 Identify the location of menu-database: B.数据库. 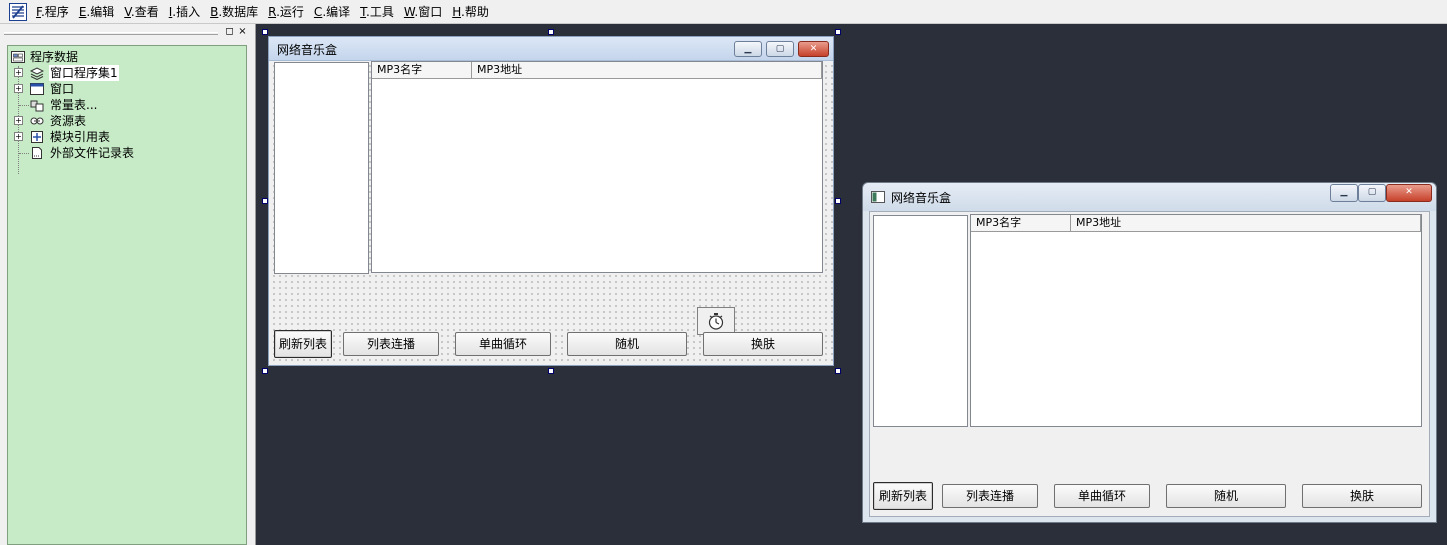
(234, 12).